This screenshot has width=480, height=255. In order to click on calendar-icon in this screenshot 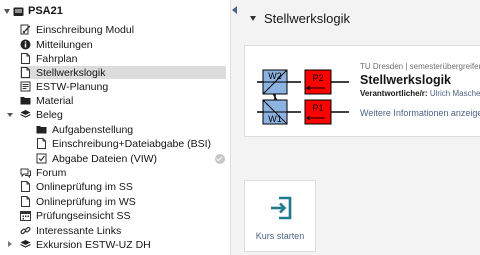, I will do `click(25, 215)`.